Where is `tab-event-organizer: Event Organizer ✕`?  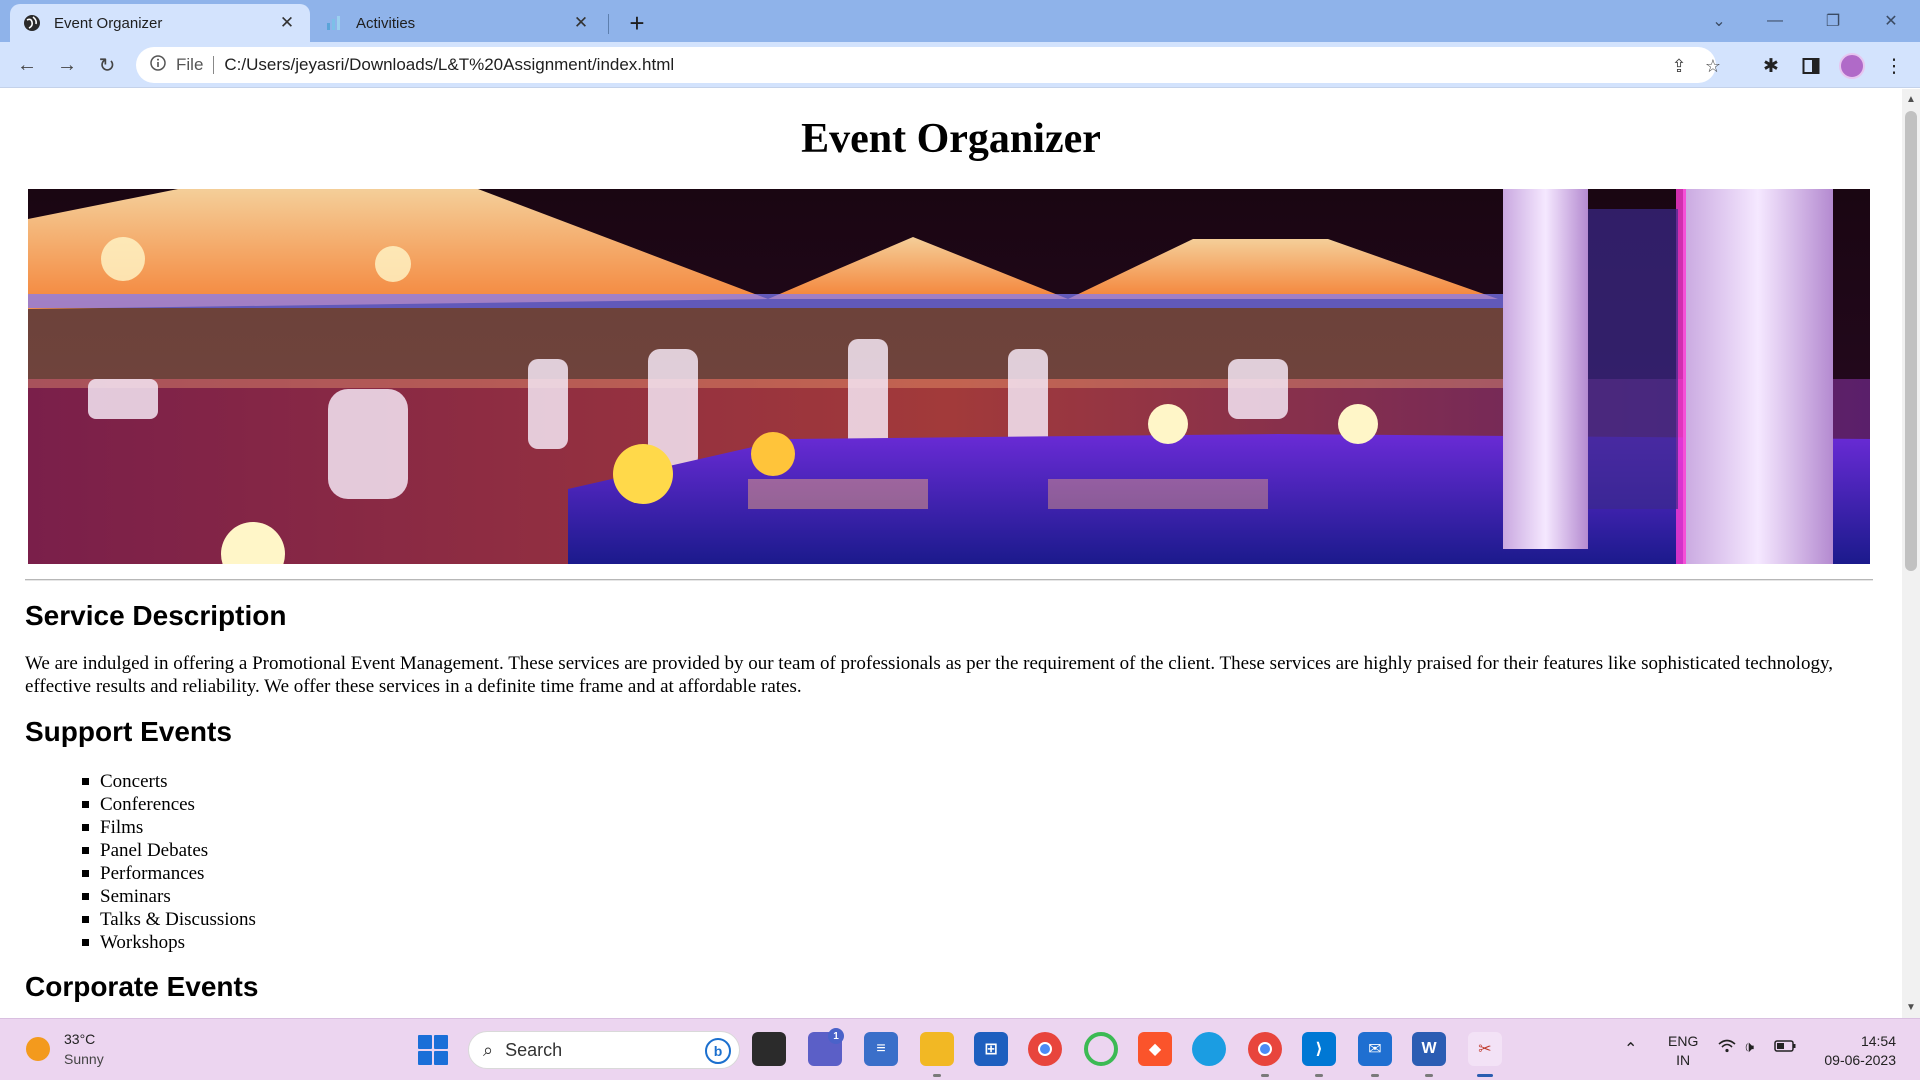
tab-event-organizer: Event Organizer ✕ is located at coordinates (160, 23).